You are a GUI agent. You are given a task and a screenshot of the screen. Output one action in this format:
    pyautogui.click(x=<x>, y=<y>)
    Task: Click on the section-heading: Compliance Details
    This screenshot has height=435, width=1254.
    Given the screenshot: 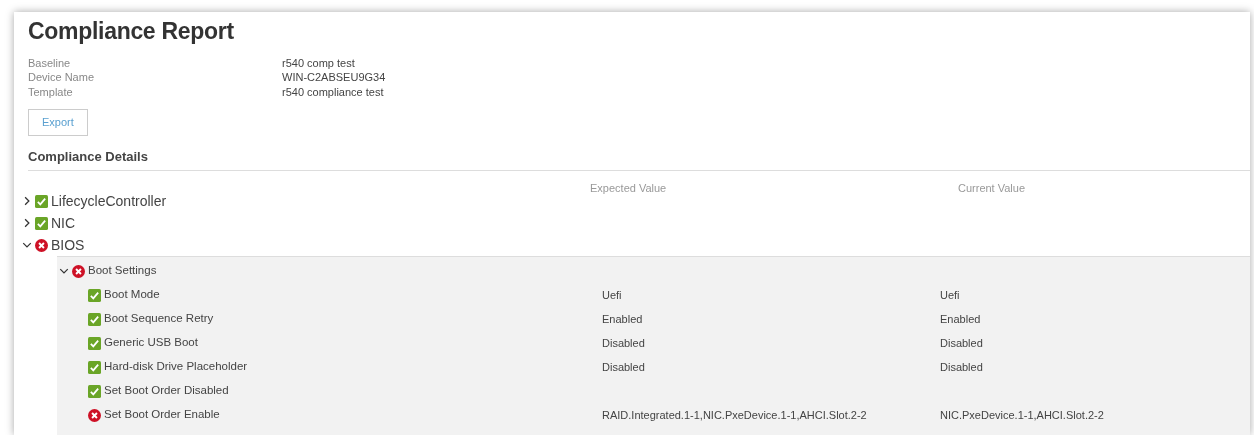 What is the action you would take?
    pyautogui.click(x=639, y=159)
    